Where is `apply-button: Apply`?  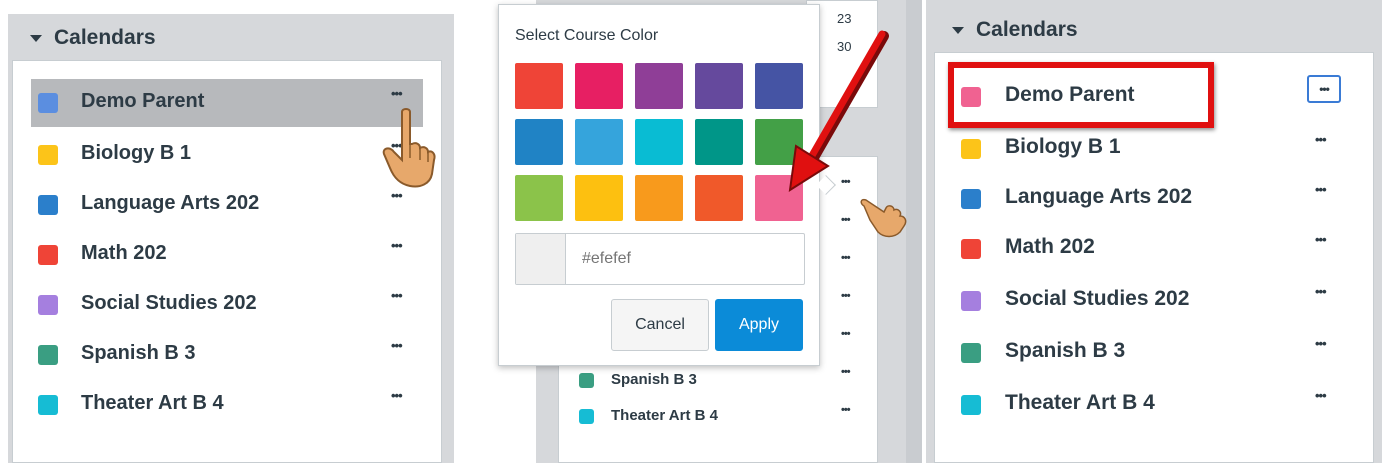
apply-button: Apply is located at coordinates (759, 325).